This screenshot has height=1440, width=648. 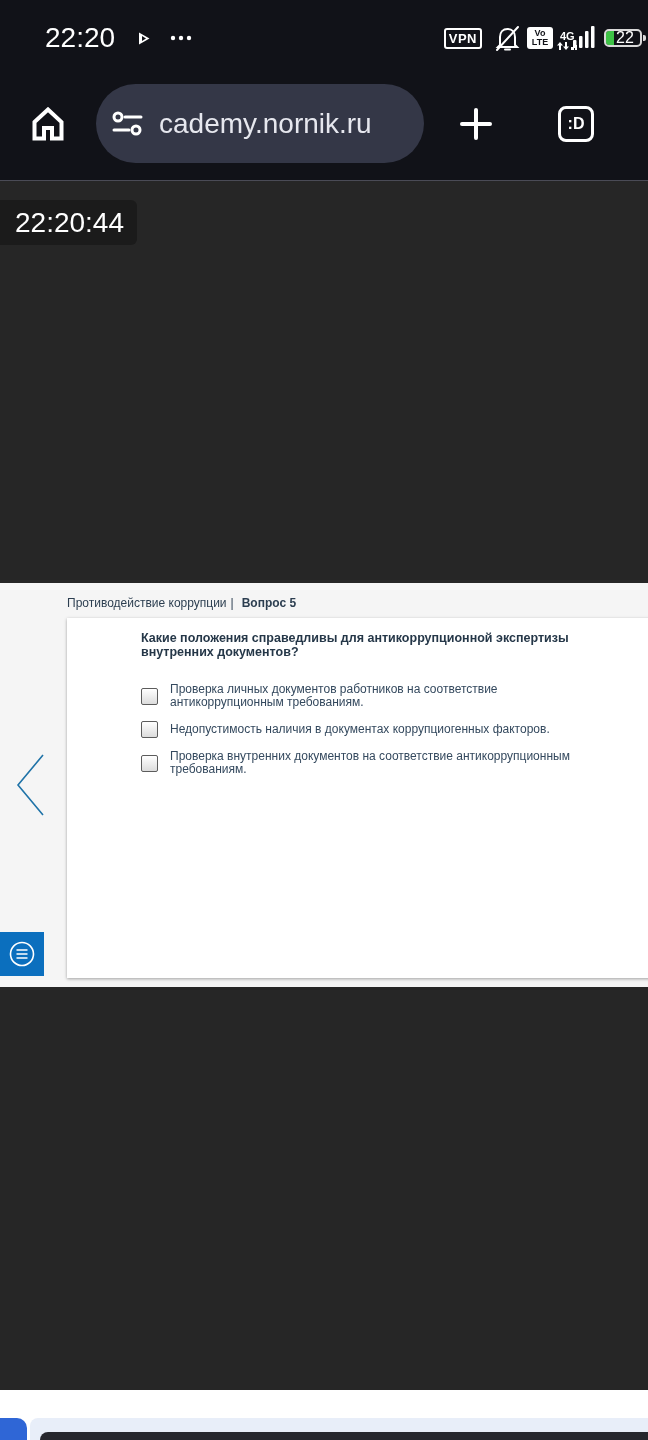 What do you see at coordinates (144, 38) in the screenshot?
I see `play-icon` at bounding box center [144, 38].